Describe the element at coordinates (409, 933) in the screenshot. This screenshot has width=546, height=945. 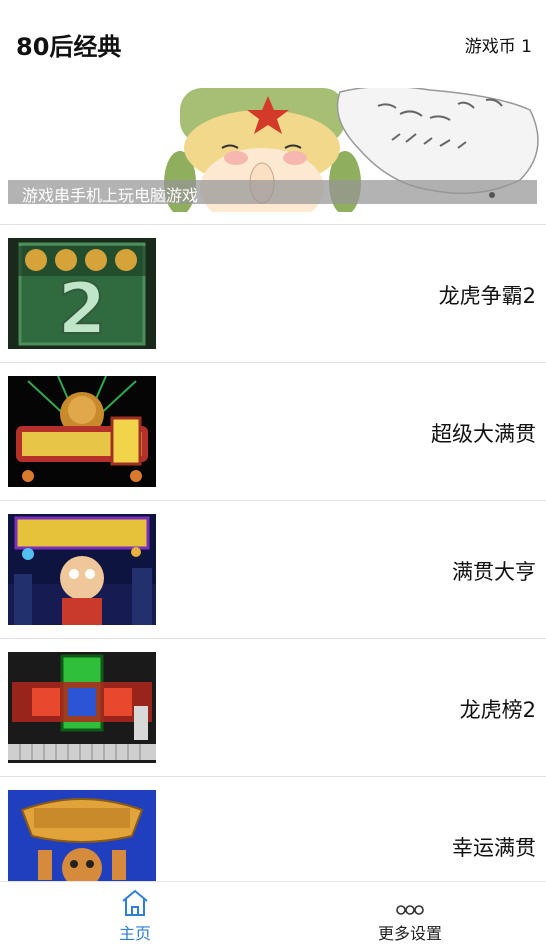
I see `tab-more-label: 更多设置` at that location.